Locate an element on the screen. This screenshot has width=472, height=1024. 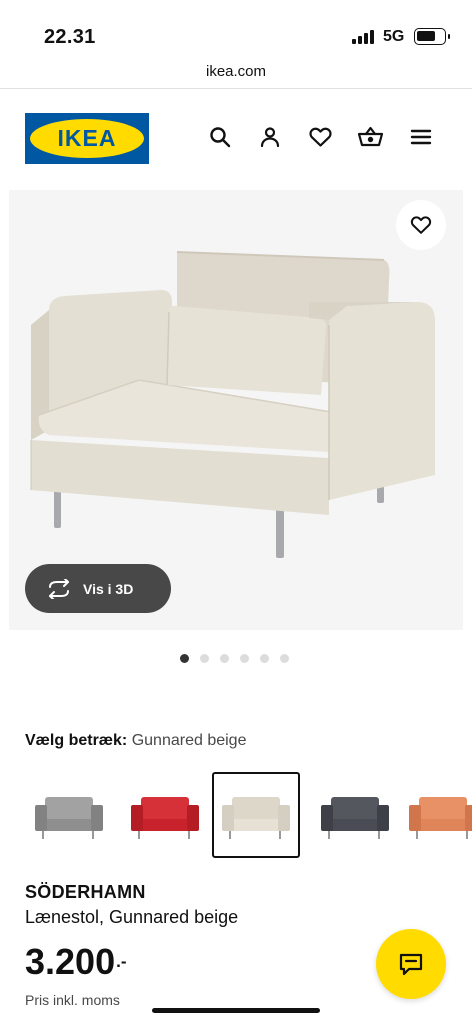
ikea-logo: IKEA is located at coordinates (87, 138).